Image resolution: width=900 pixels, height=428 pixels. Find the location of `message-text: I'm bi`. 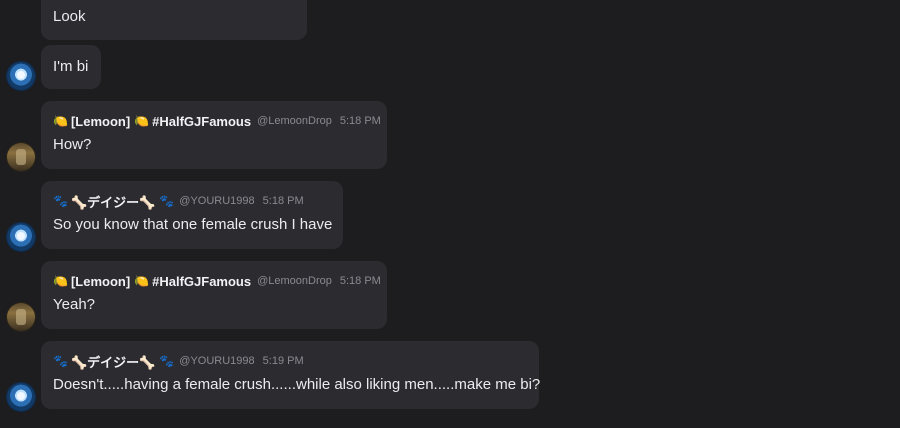

message-text: I'm bi is located at coordinates (71, 66).